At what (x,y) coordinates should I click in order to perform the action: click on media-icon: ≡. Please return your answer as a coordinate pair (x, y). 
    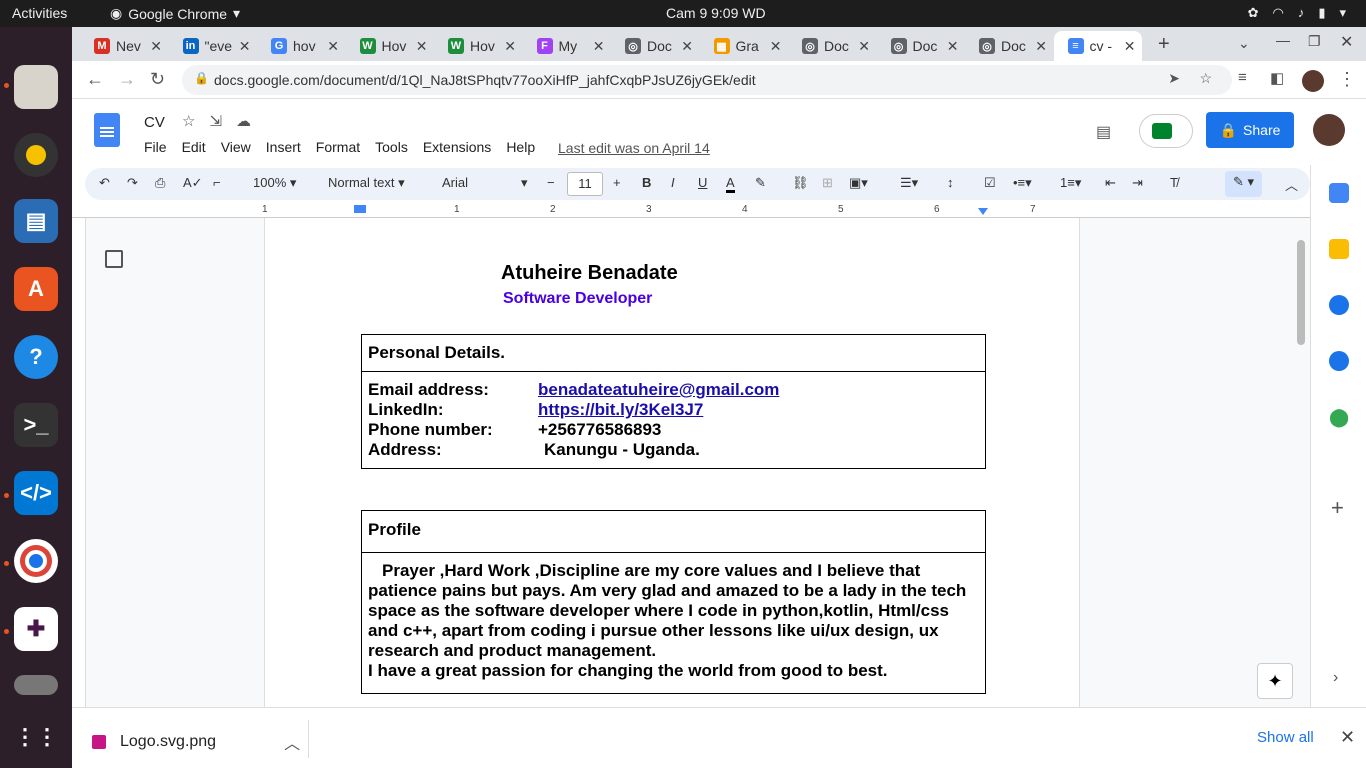
    Looking at the image, I should click on (1242, 77).